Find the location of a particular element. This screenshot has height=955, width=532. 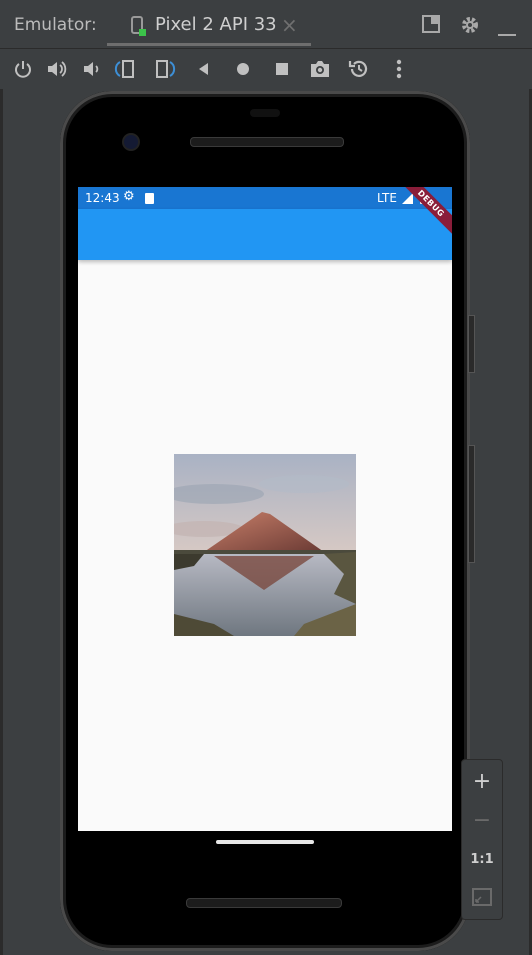

app-bar is located at coordinates (265, 234).